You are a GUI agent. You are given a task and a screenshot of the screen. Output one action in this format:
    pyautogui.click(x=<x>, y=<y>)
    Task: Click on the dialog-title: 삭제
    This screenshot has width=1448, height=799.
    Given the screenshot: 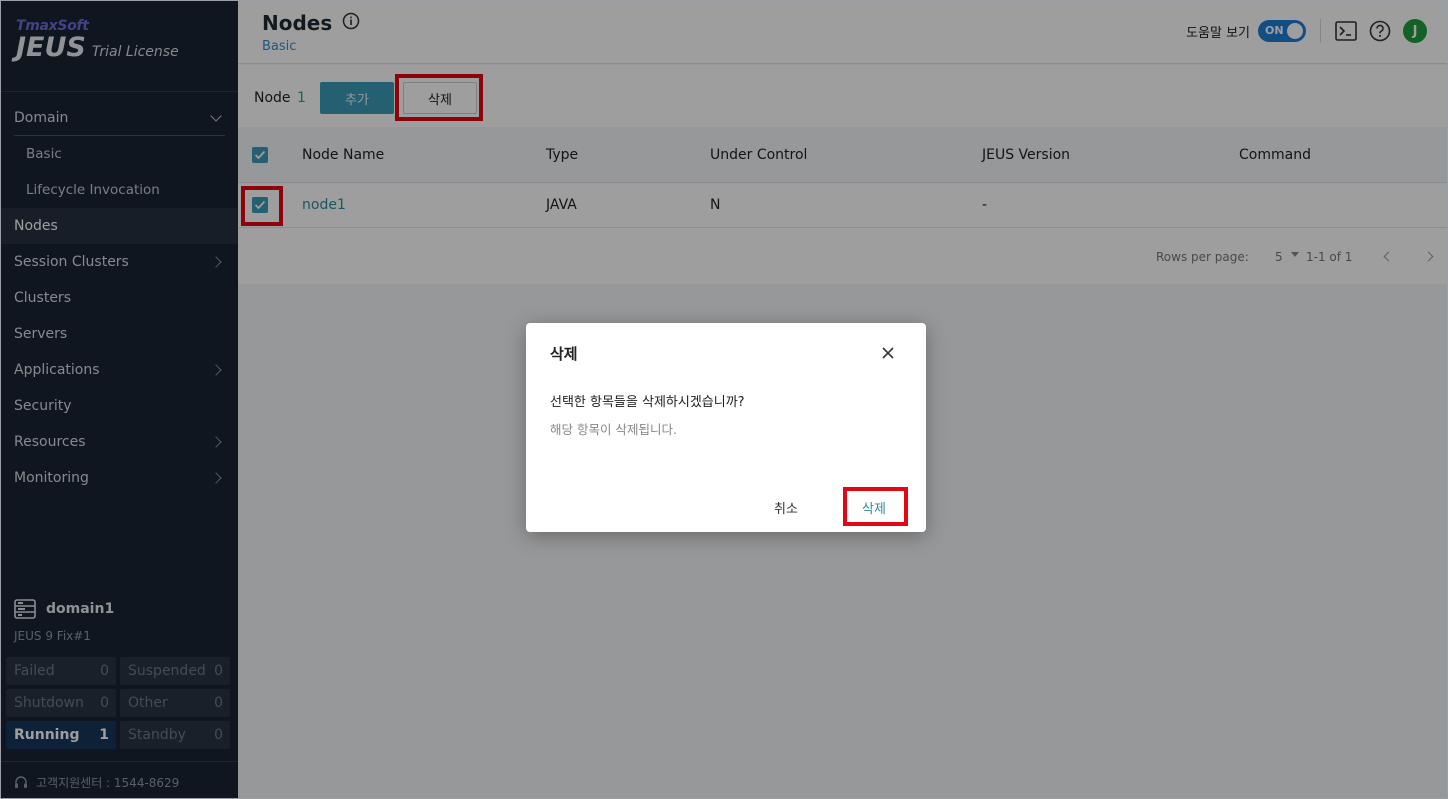 What is the action you would take?
    pyautogui.click(x=564, y=354)
    